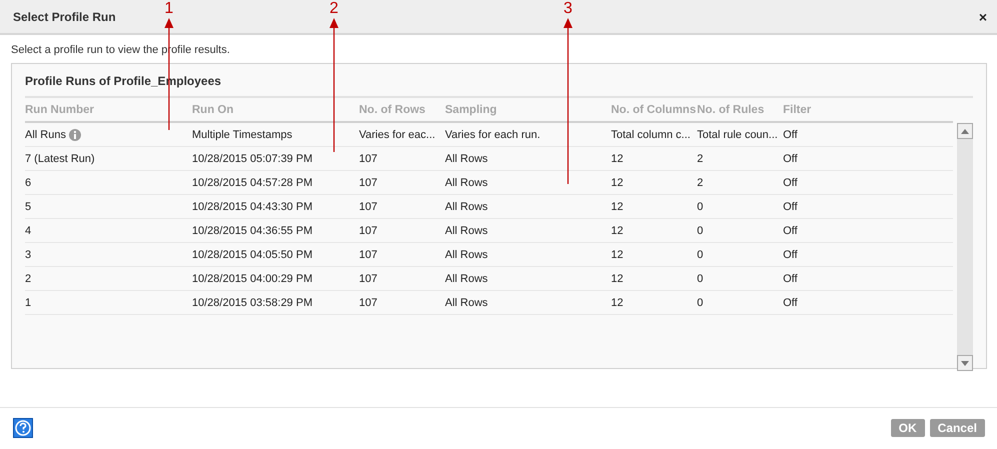 This screenshot has height=449, width=997. Describe the element at coordinates (965, 247) in the screenshot. I see `scrollbar` at that location.